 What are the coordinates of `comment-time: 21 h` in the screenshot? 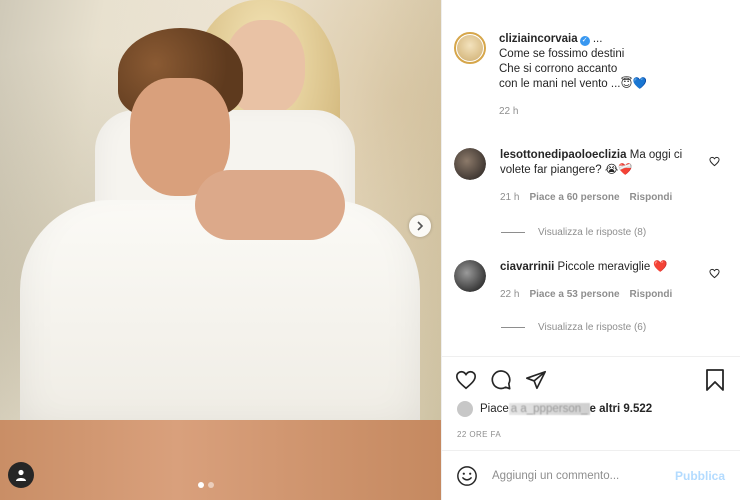 It's located at (509, 197).